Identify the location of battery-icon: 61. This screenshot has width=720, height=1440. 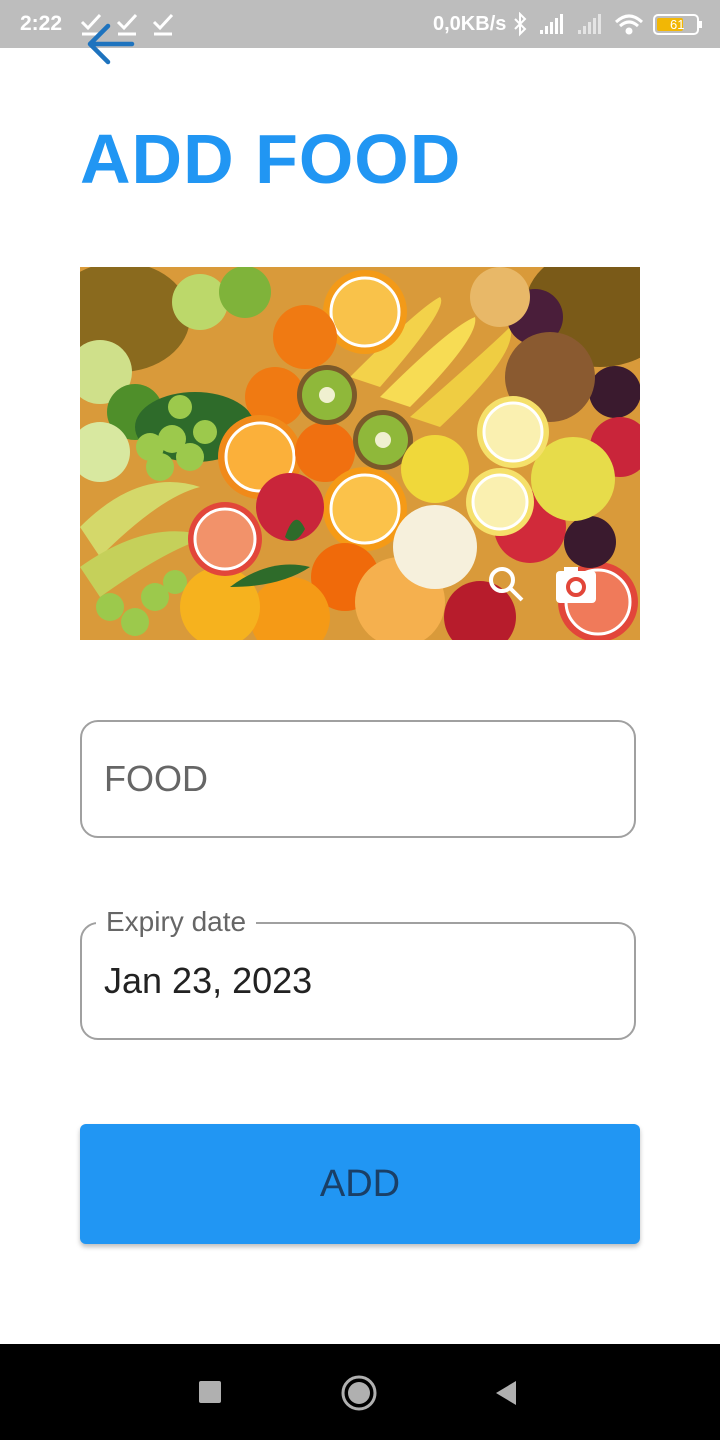
(677, 24).